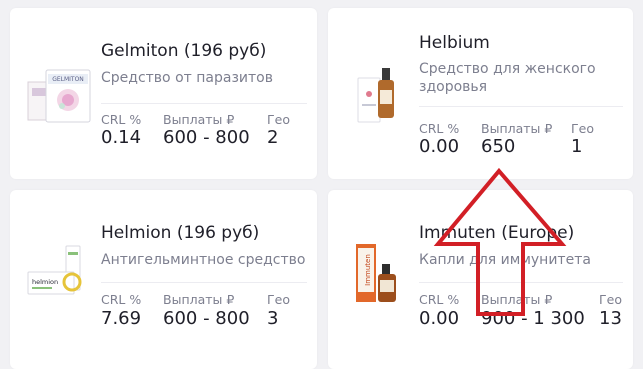 The image size is (643, 369). Describe the element at coordinates (59, 96) in the screenshot. I see `gelmiton-product-image: GELMITON` at that location.